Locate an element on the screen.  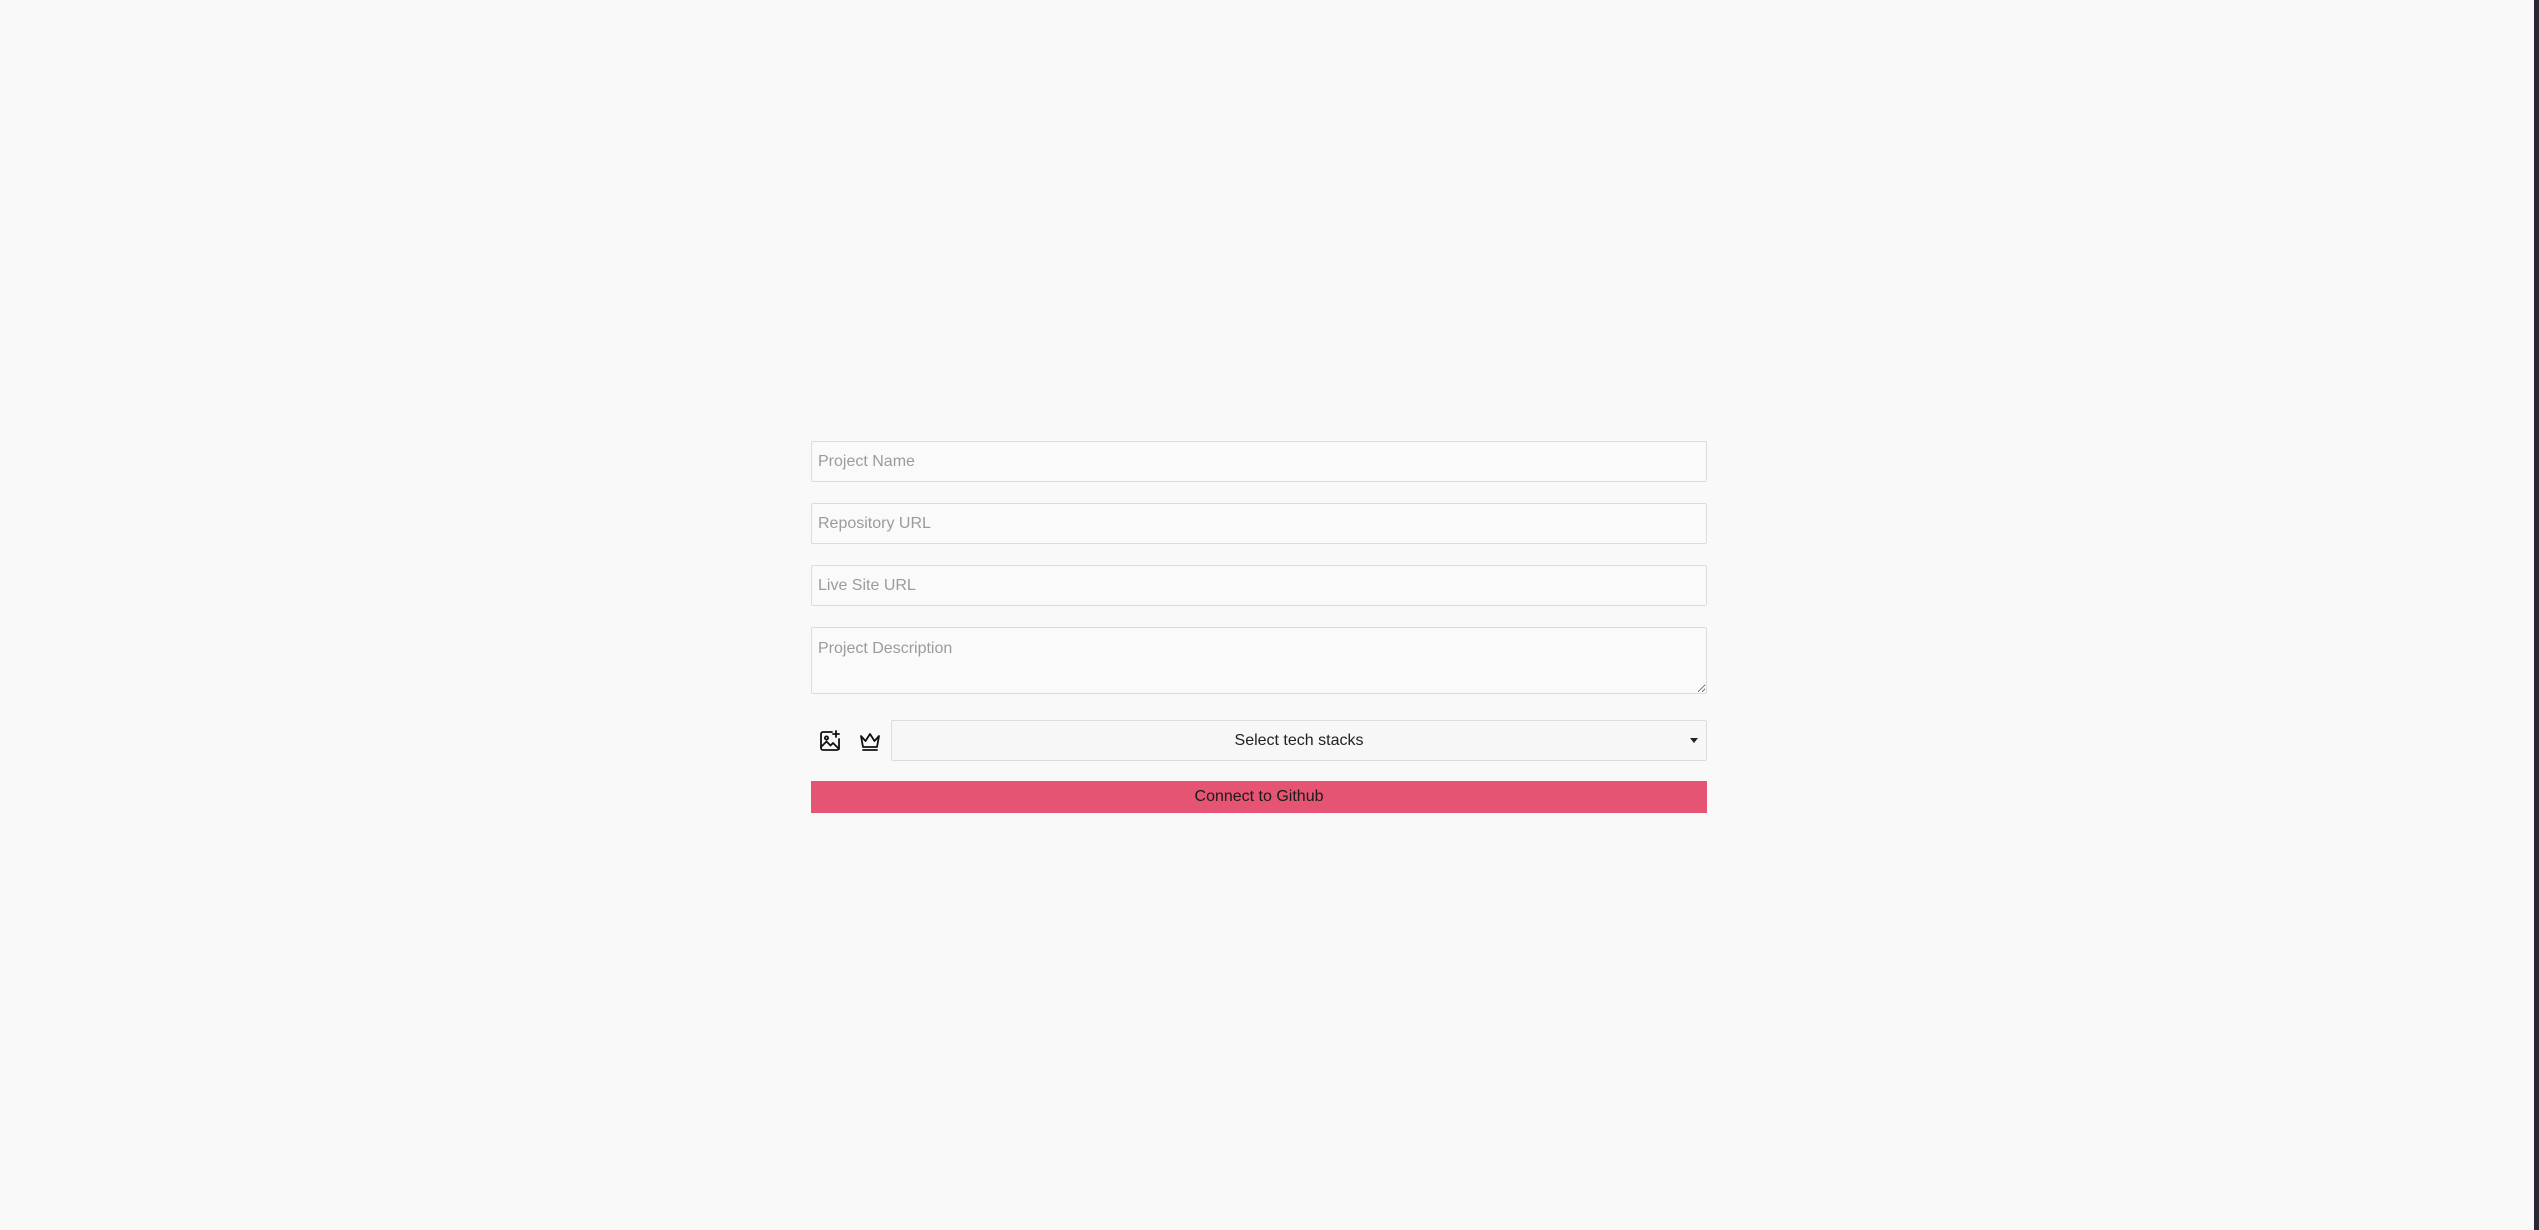
tech-stack-select: Select tech stacks is located at coordinates (1299, 740).